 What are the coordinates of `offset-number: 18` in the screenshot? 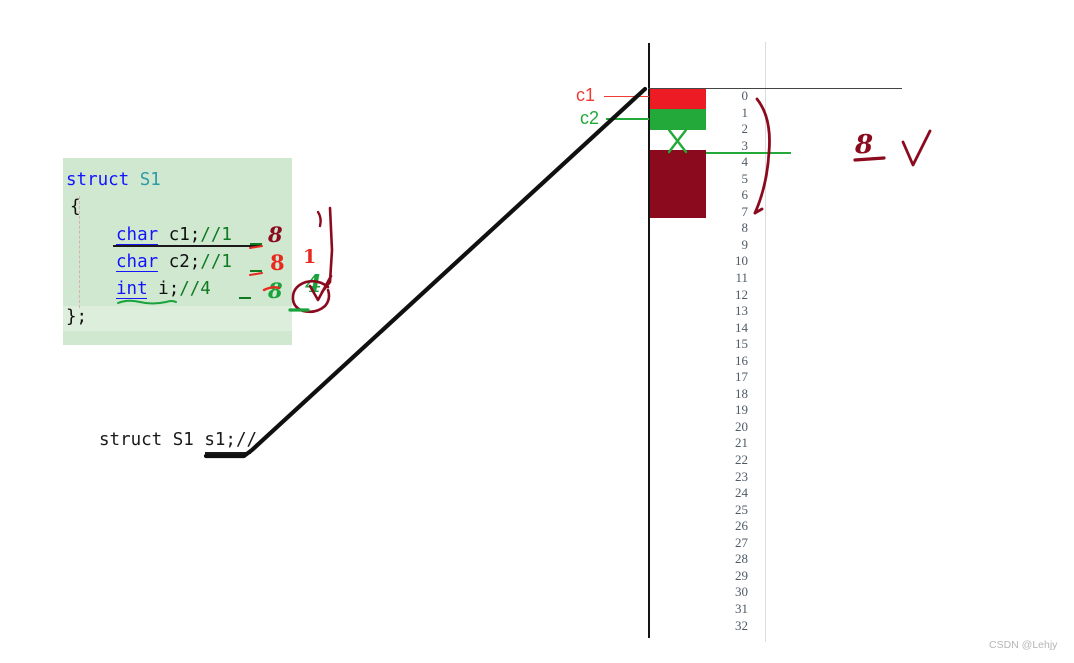 It's located at (741, 393).